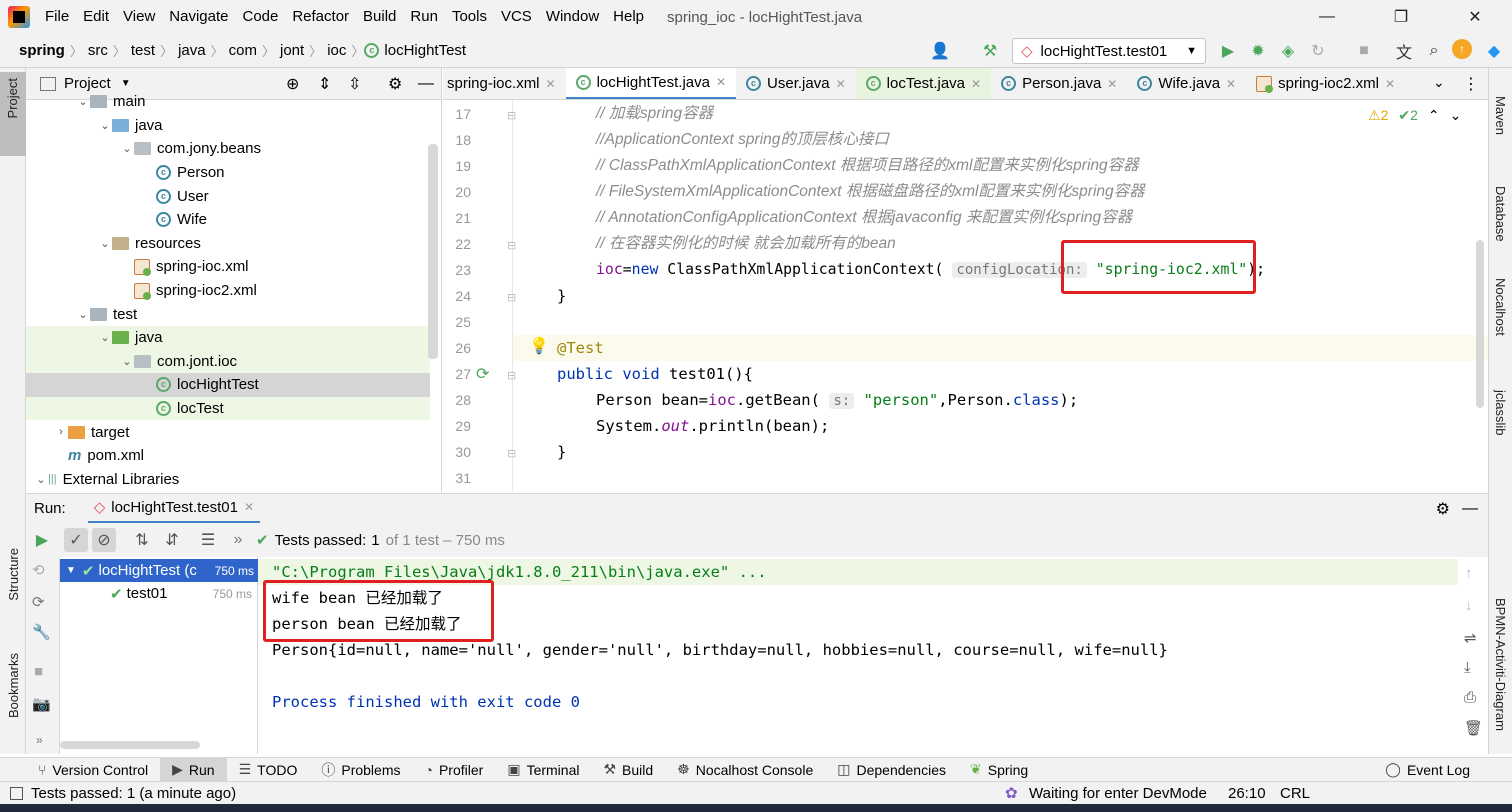  What do you see at coordinates (57, 17) in the screenshot?
I see `menu-file: File` at bounding box center [57, 17].